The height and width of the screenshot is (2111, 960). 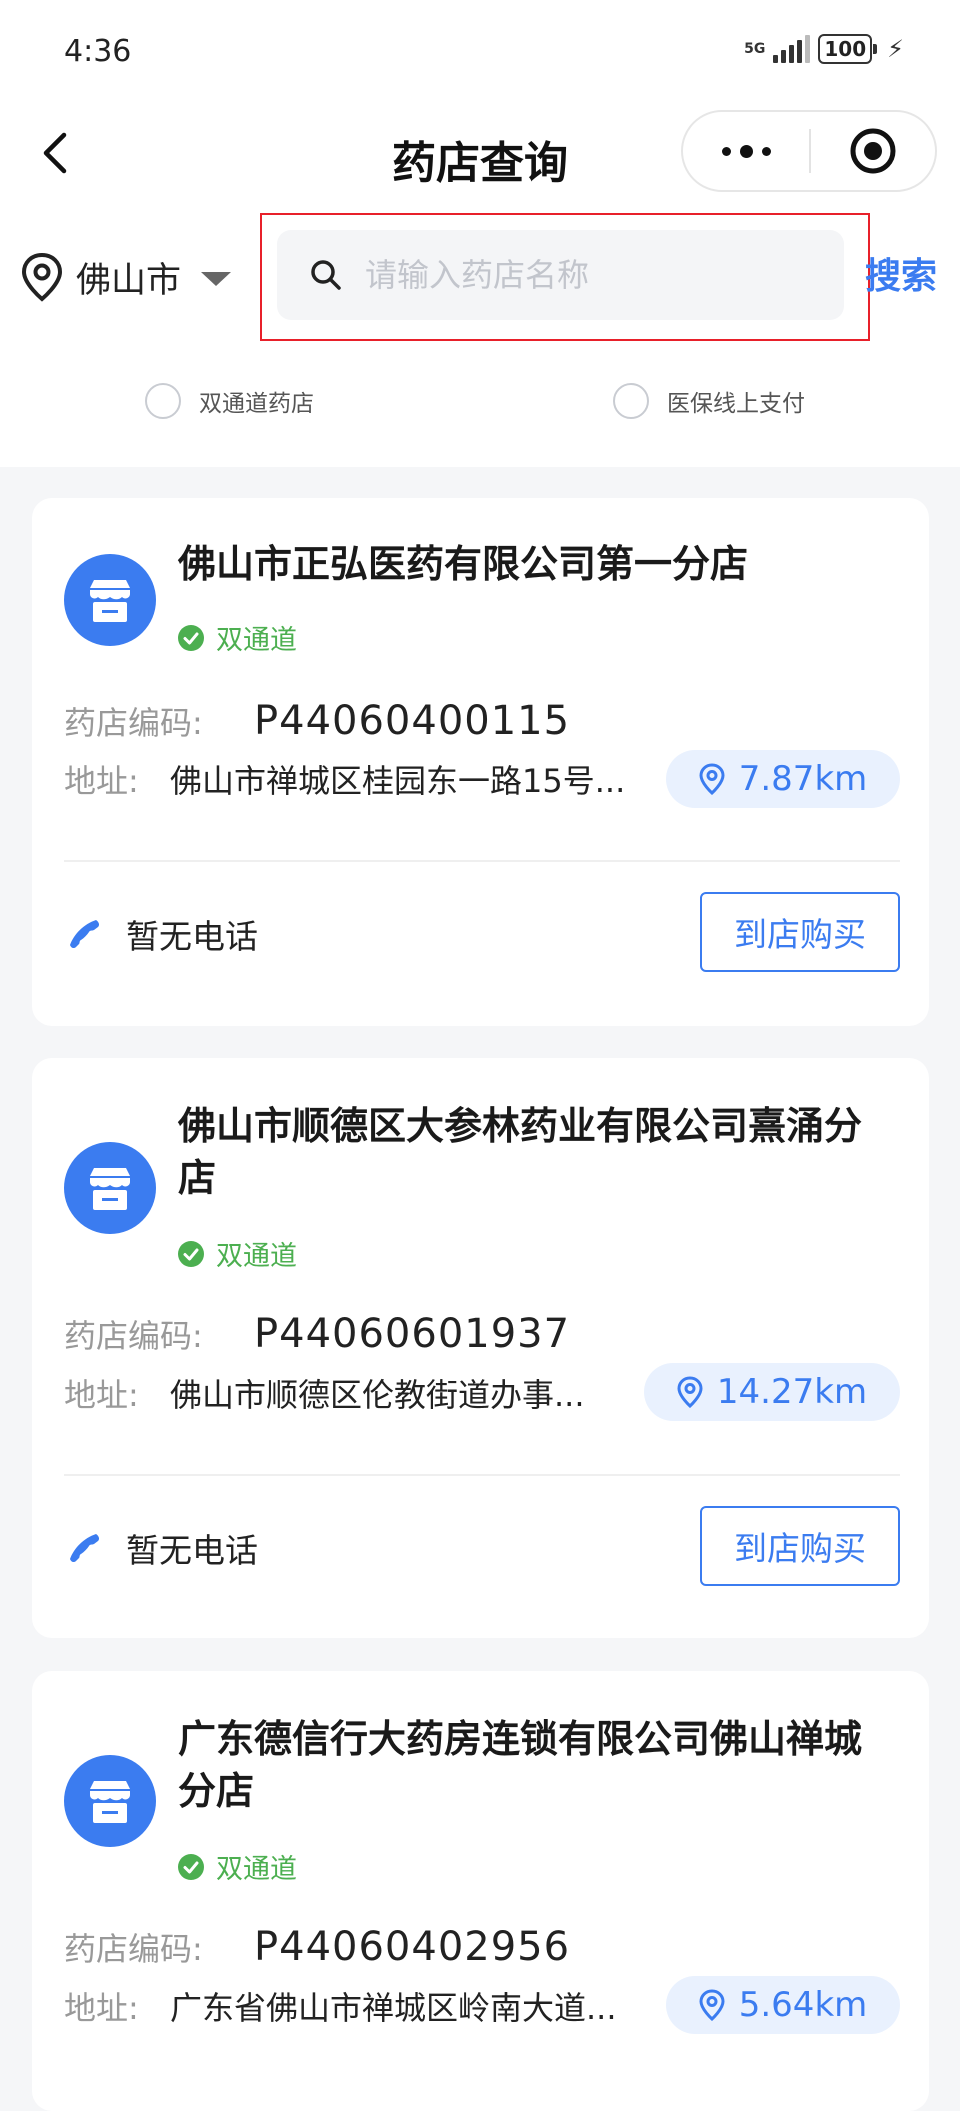 I want to click on search-row: 佛山市 搜索, so click(x=480, y=275).